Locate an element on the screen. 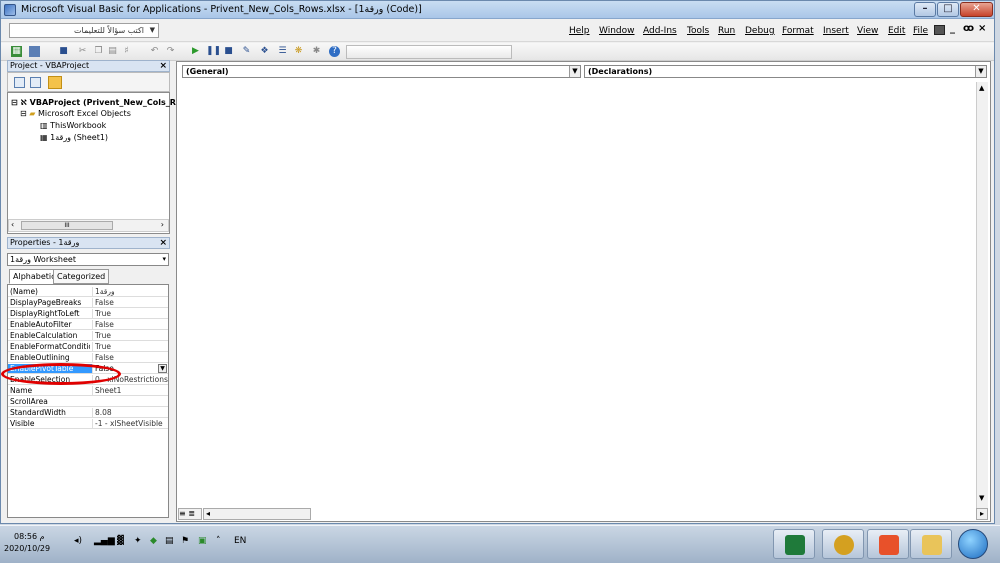  chevron-up-icon: ˄ is located at coordinates (218, 541).